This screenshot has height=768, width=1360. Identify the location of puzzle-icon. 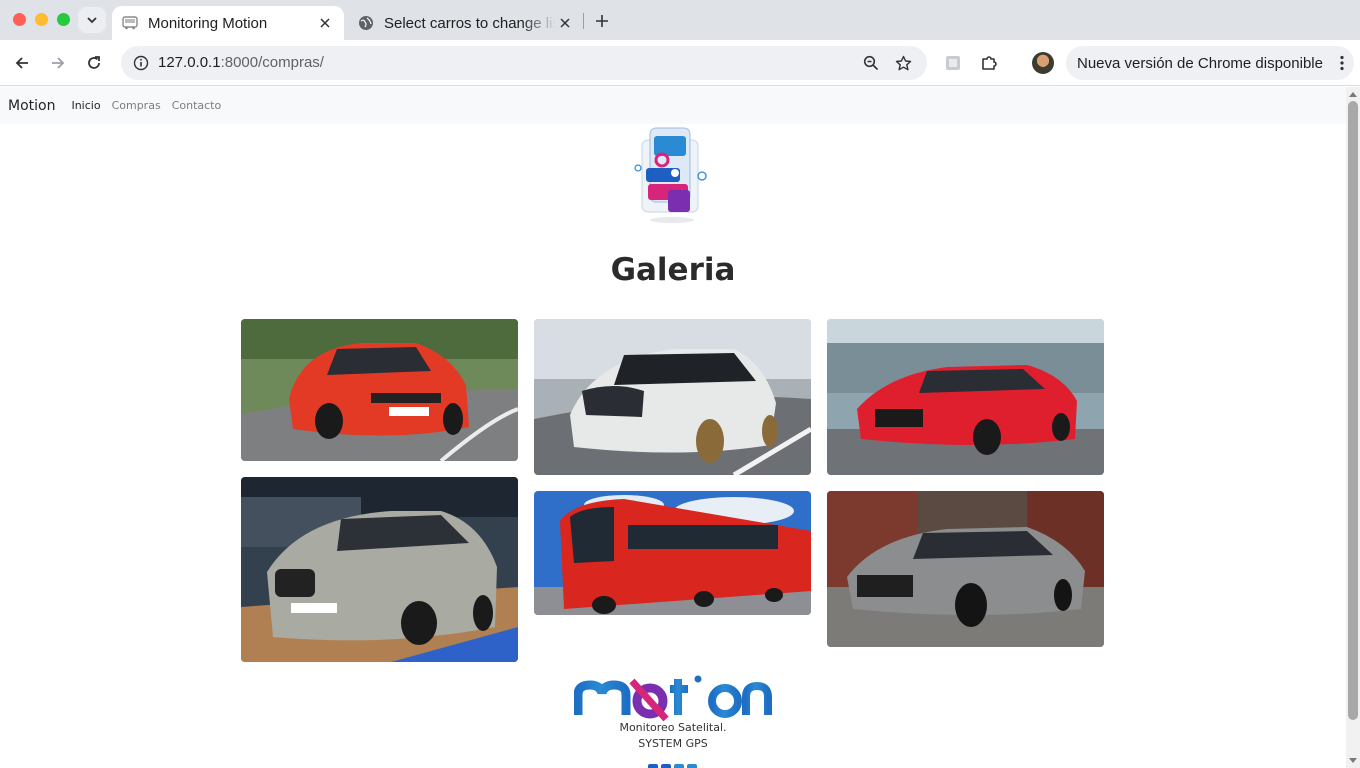
(989, 63).